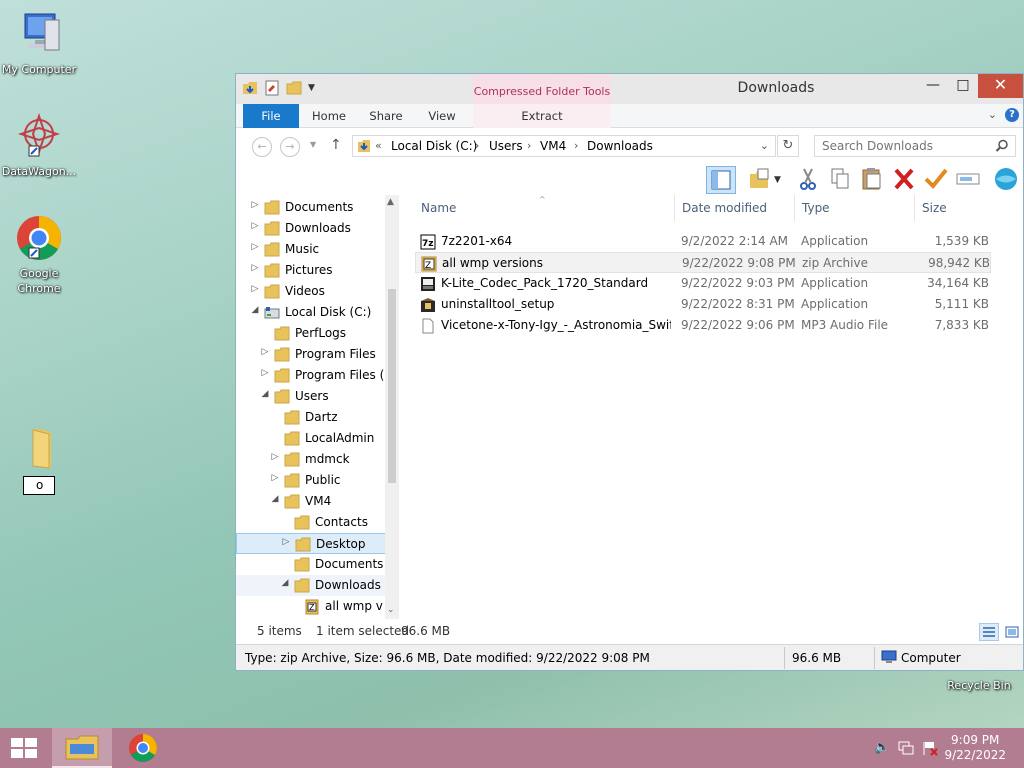  What do you see at coordinates (24, 748) in the screenshot?
I see `start-button` at bounding box center [24, 748].